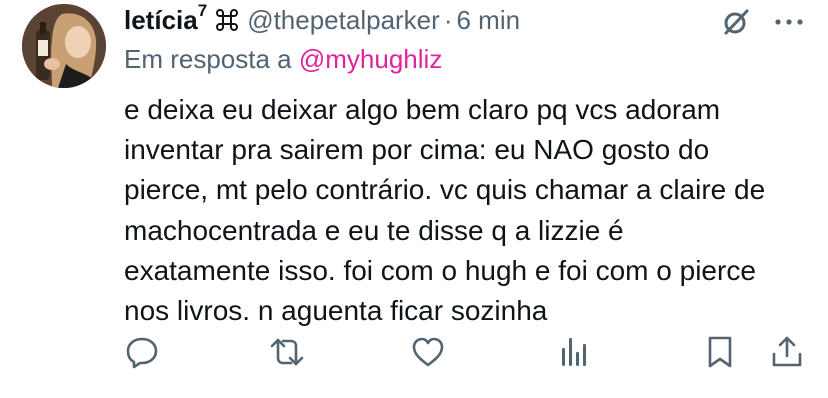  What do you see at coordinates (374, 230) in the screenshot?
I see `tweet-text-line: machocentrada e eu te disse q a lizzie é` at bounding box center [374, 230].